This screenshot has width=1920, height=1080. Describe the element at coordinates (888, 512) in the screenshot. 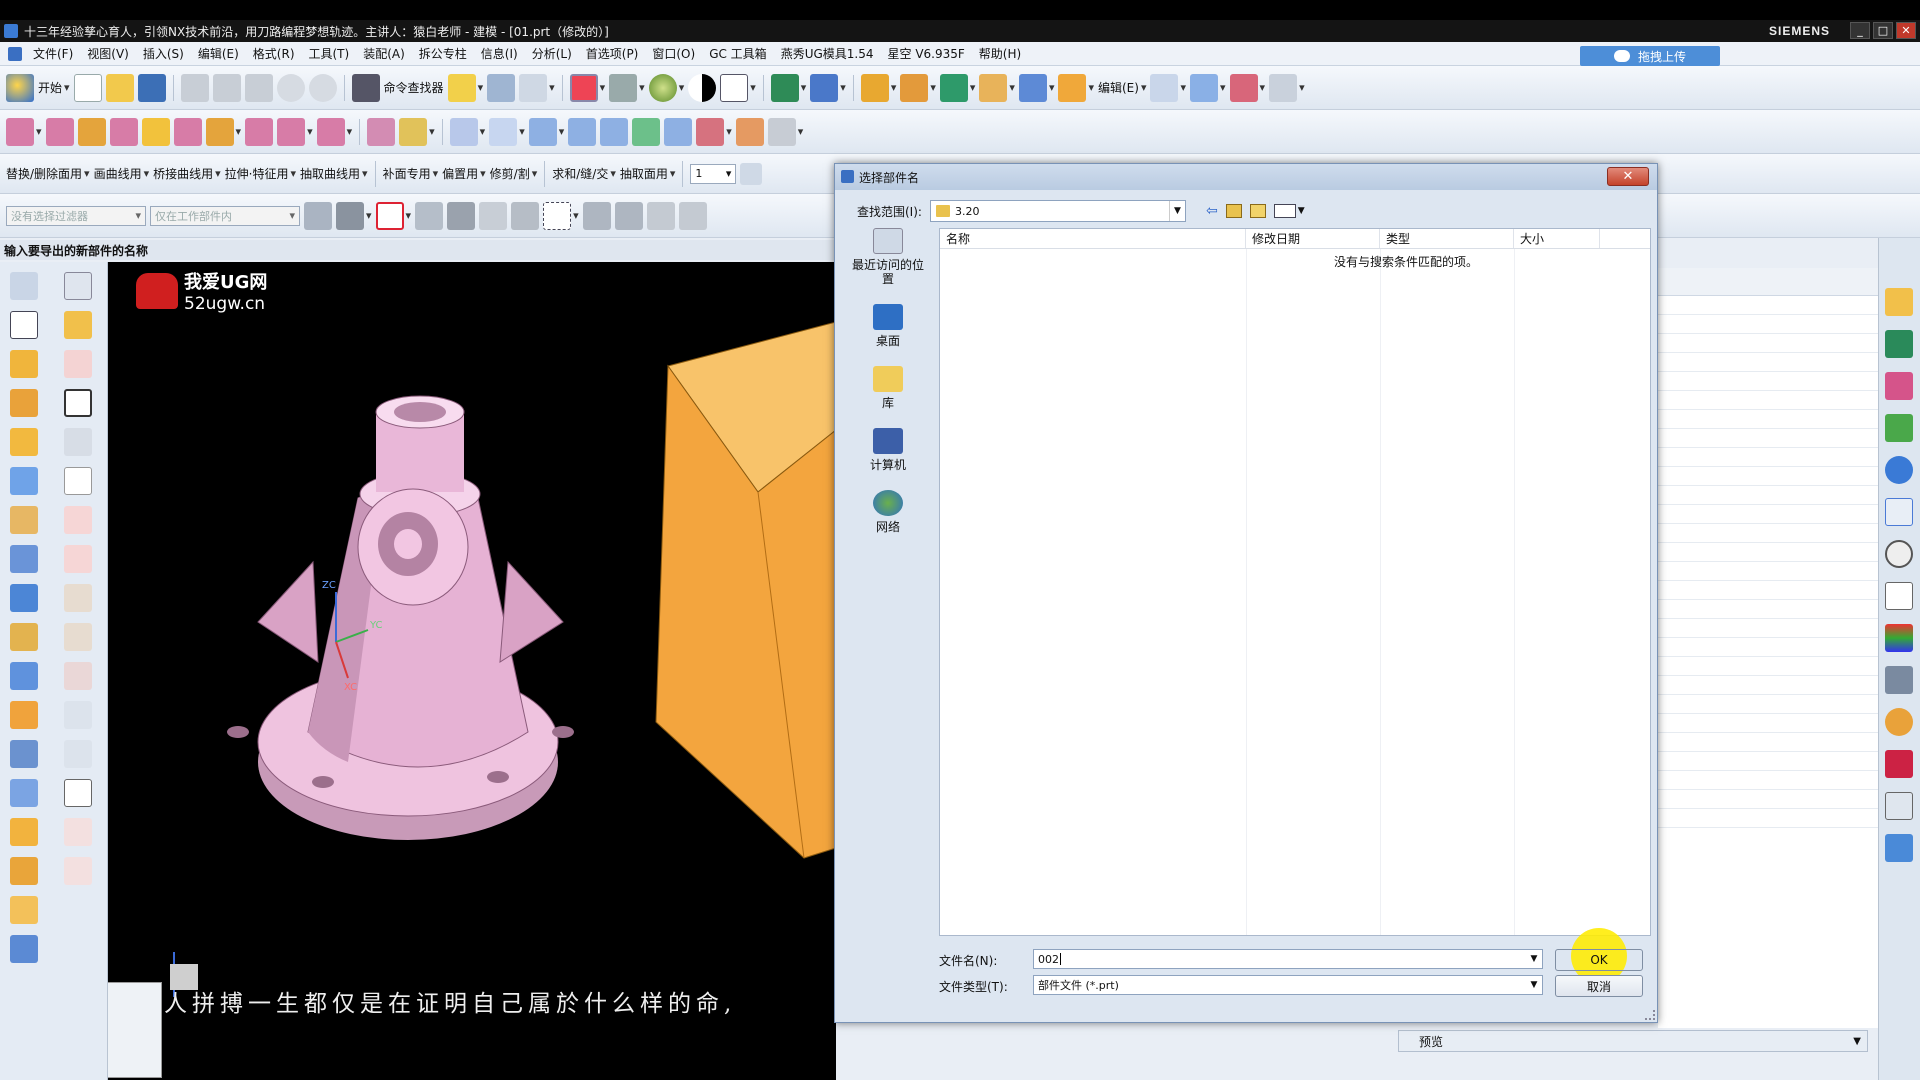

I see `place-network: 网络` at that location.